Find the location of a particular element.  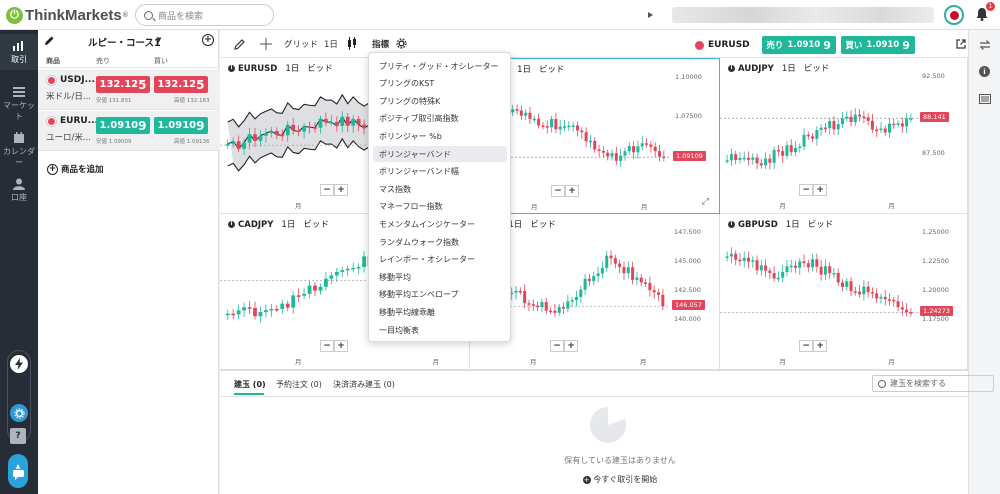

buy-price-button: 1.0910 9 is located at coordinates (181, 125).